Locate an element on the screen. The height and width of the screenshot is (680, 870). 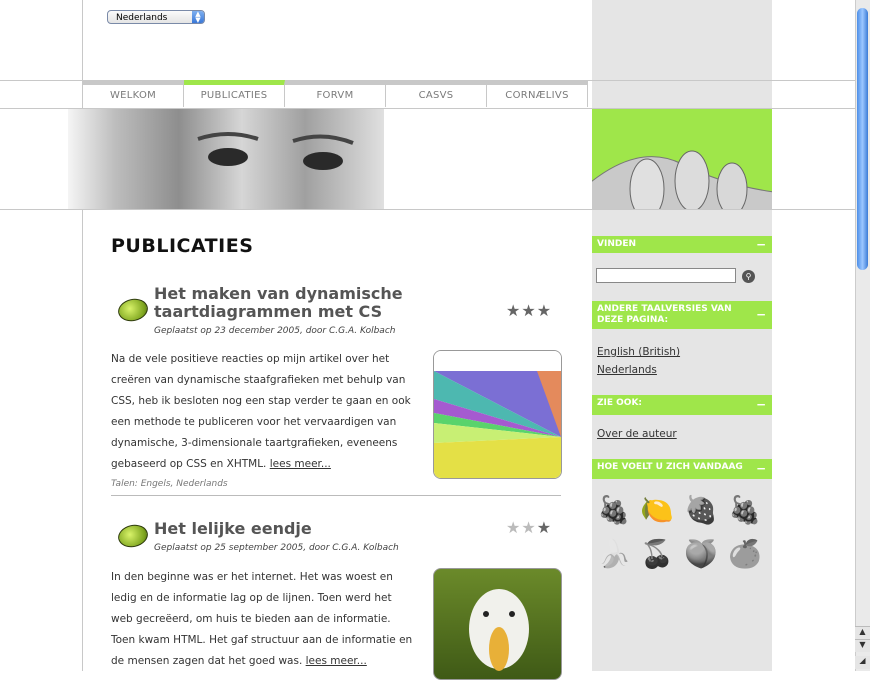
see-also-heading-label: ZIE OOK: is located at coordinates (620, 403).